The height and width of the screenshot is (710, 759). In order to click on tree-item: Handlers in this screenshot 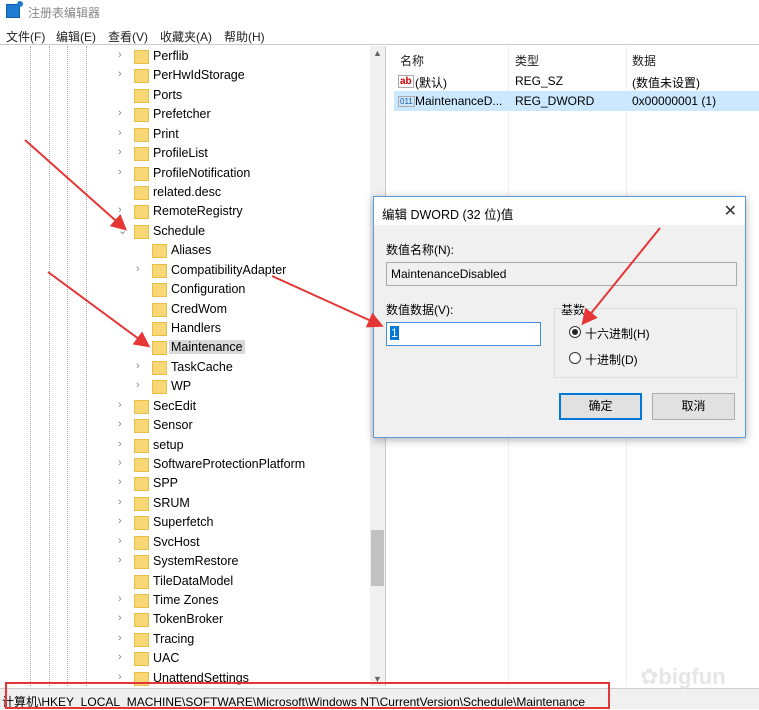, I will do `click(184, 329)`.